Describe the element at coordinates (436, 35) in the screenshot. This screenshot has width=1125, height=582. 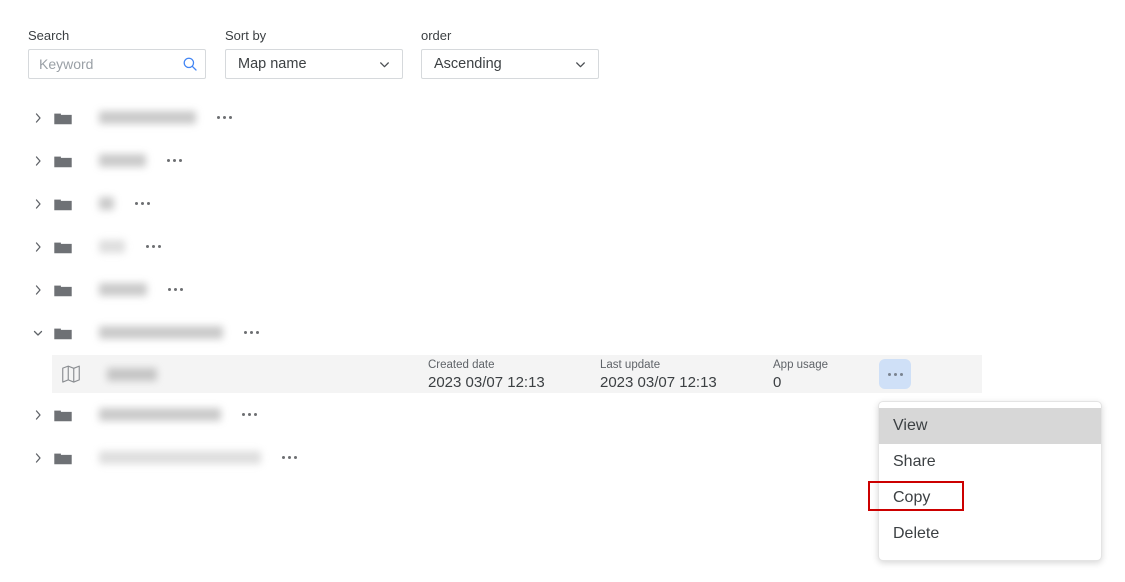
I see `order-label: order` at that location.